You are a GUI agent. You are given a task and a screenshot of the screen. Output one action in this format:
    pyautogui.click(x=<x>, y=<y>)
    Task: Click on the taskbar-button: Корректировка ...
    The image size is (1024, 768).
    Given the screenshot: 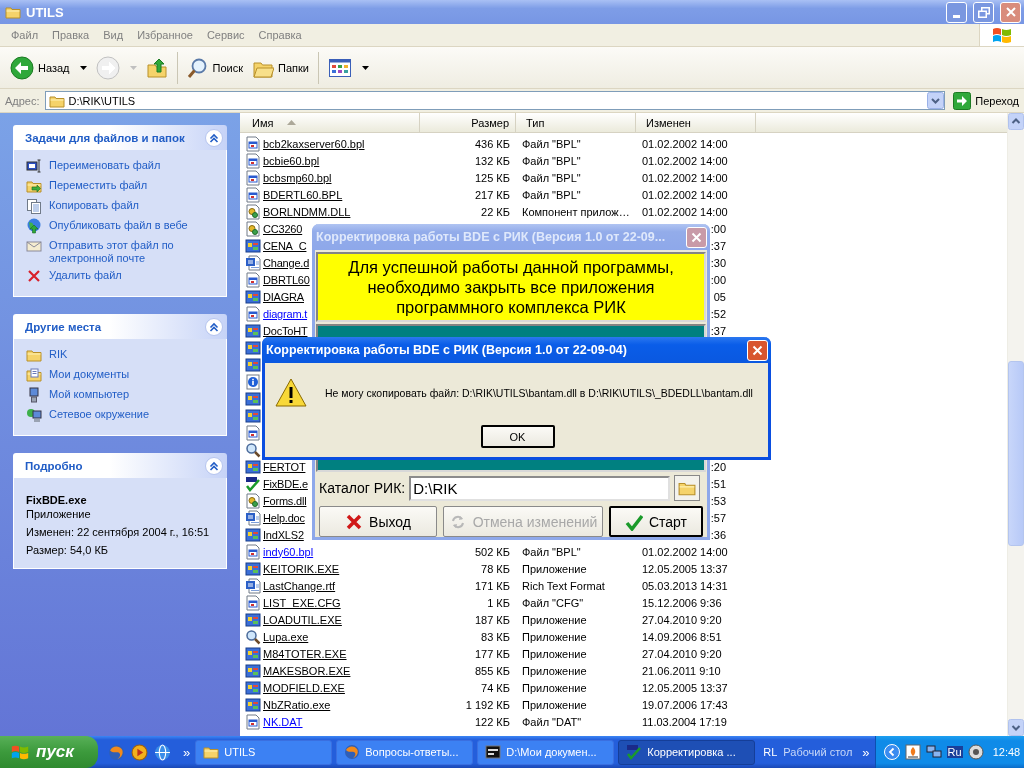 What is the action you would take?
    pyautogui.click(x=687, y=752)
    